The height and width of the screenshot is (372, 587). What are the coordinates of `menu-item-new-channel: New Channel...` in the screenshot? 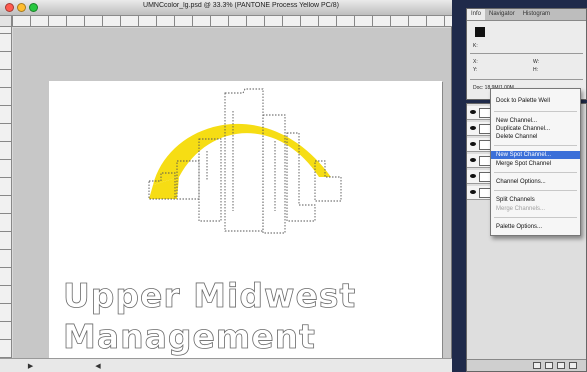 It's located at (535, 121).